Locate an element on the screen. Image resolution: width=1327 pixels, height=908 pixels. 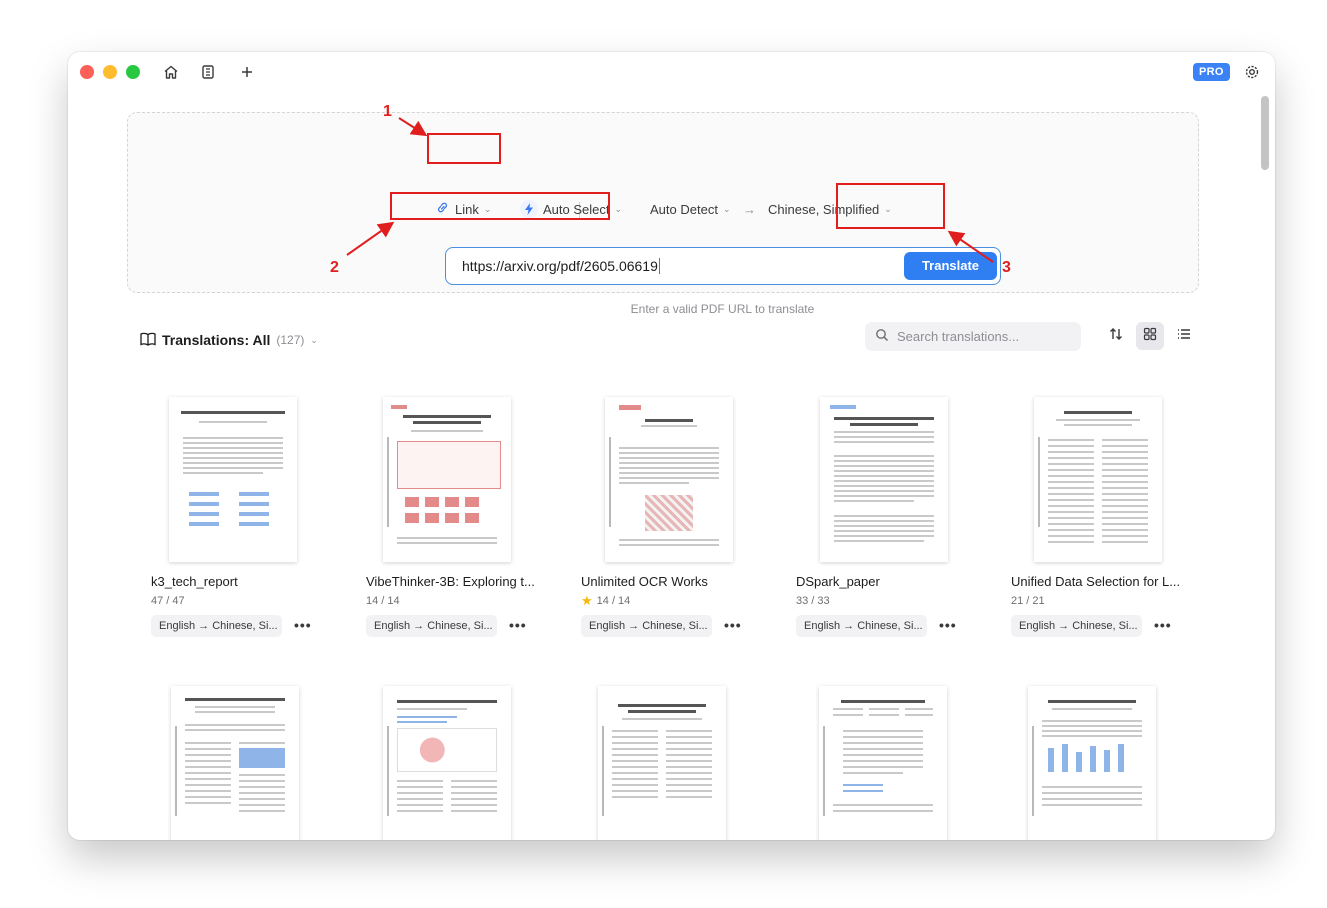
book-icon is located at coordinates (148, 340).